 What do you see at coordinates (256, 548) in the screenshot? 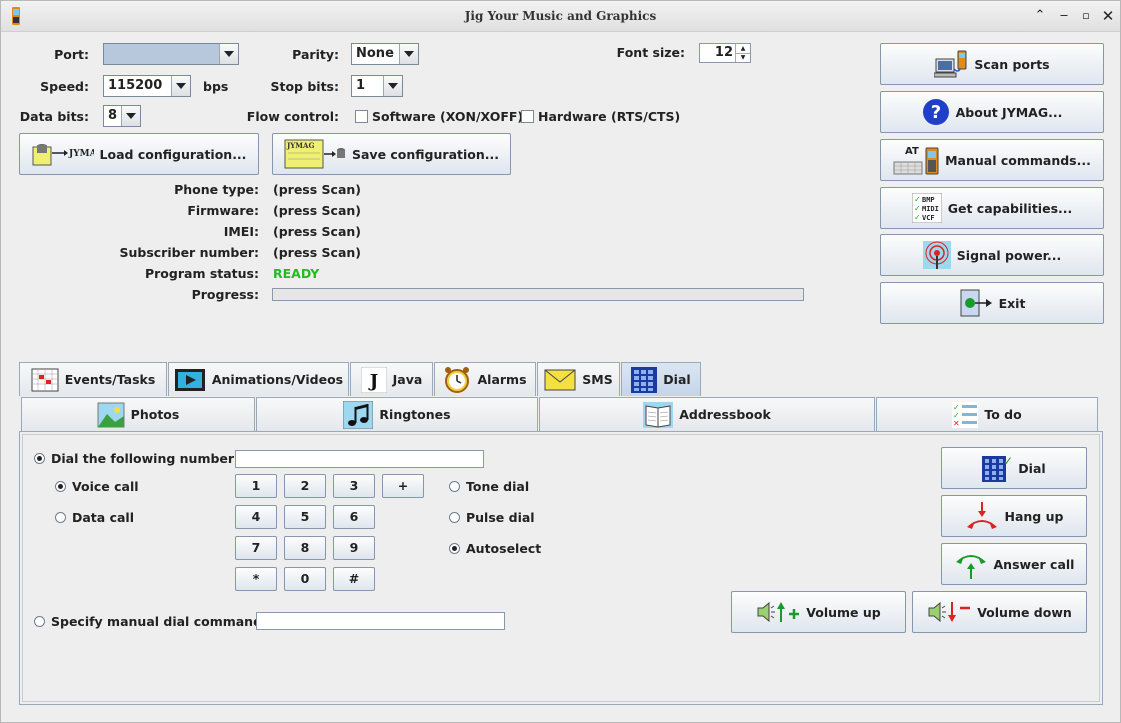
I see `key-7: 7` at bounding box center [256, 548].